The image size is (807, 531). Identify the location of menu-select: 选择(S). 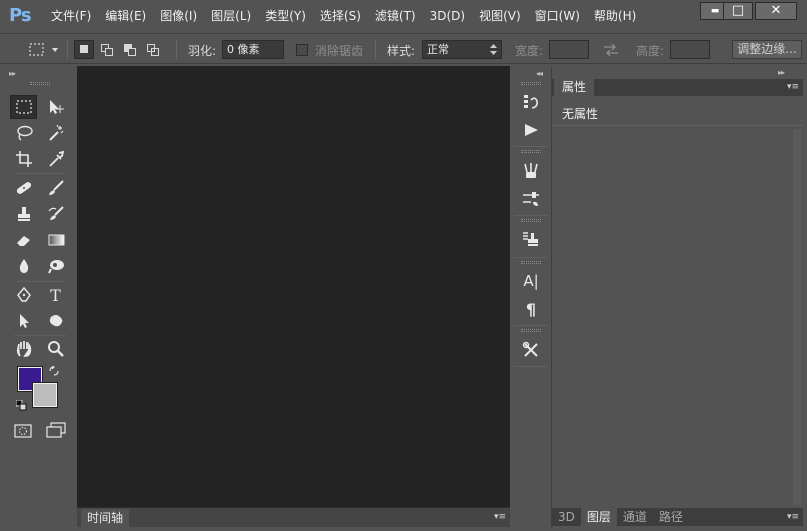
(340, 16).